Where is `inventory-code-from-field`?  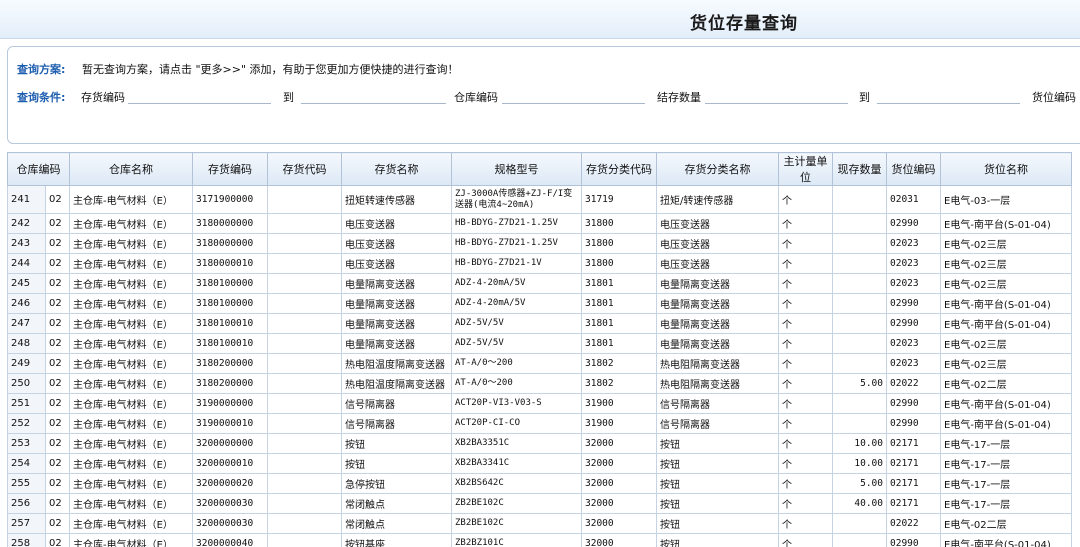
inventory-code-from-field is located at coordinates (199, 96).